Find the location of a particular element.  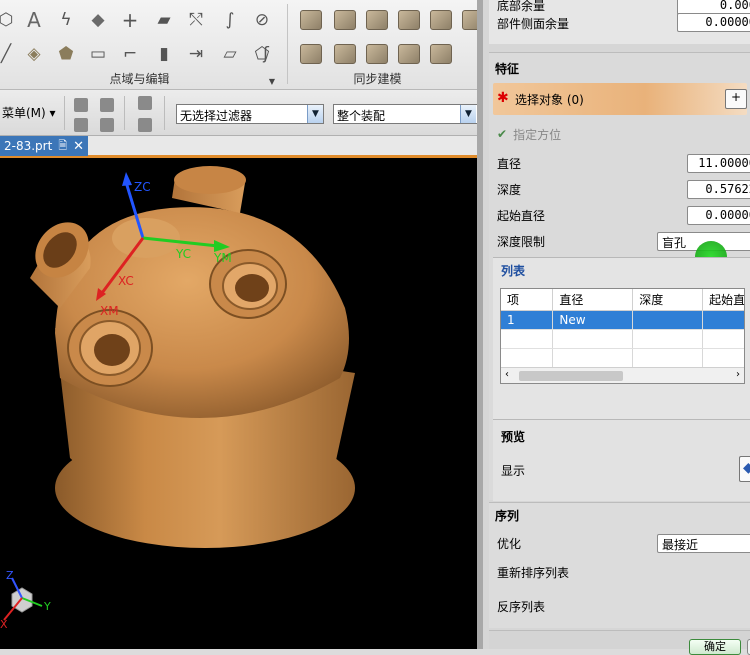

optimize-select: 最接近 is located at coordinates (703, 543).